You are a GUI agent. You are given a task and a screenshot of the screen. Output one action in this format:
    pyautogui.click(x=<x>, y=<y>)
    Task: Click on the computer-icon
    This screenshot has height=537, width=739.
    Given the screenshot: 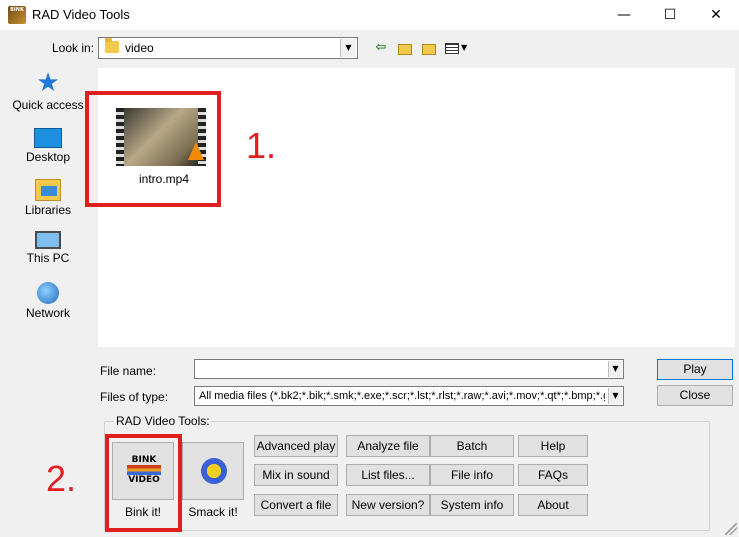 What is the action you would take?
    pyautogui.click(x=48, y=240)
    